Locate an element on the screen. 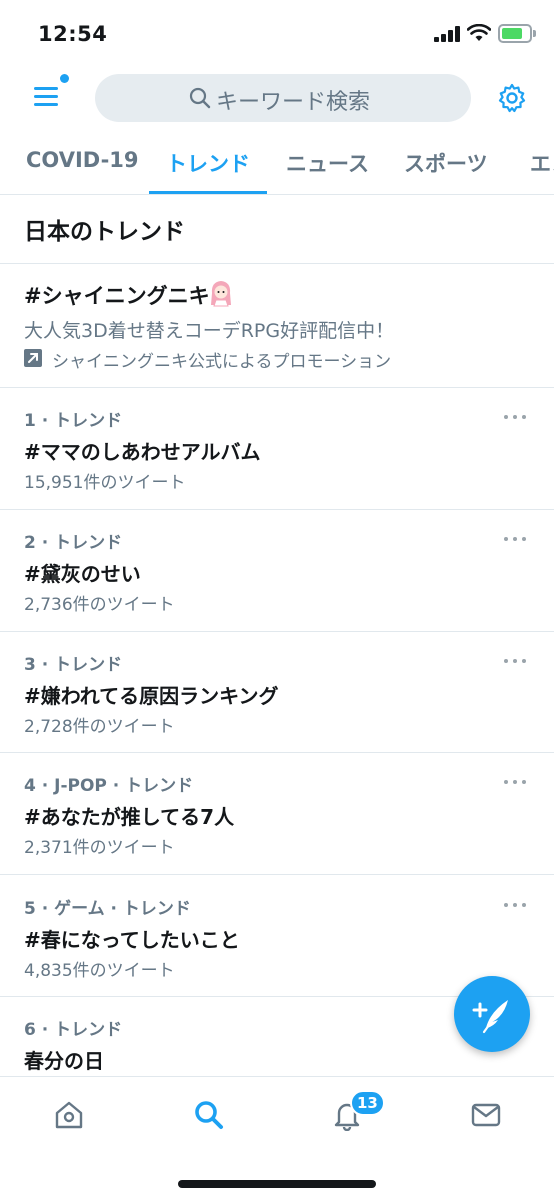 This screenshot has height=1200, width=554. tab-trends: トレンド is located at coordinates (208, 163).